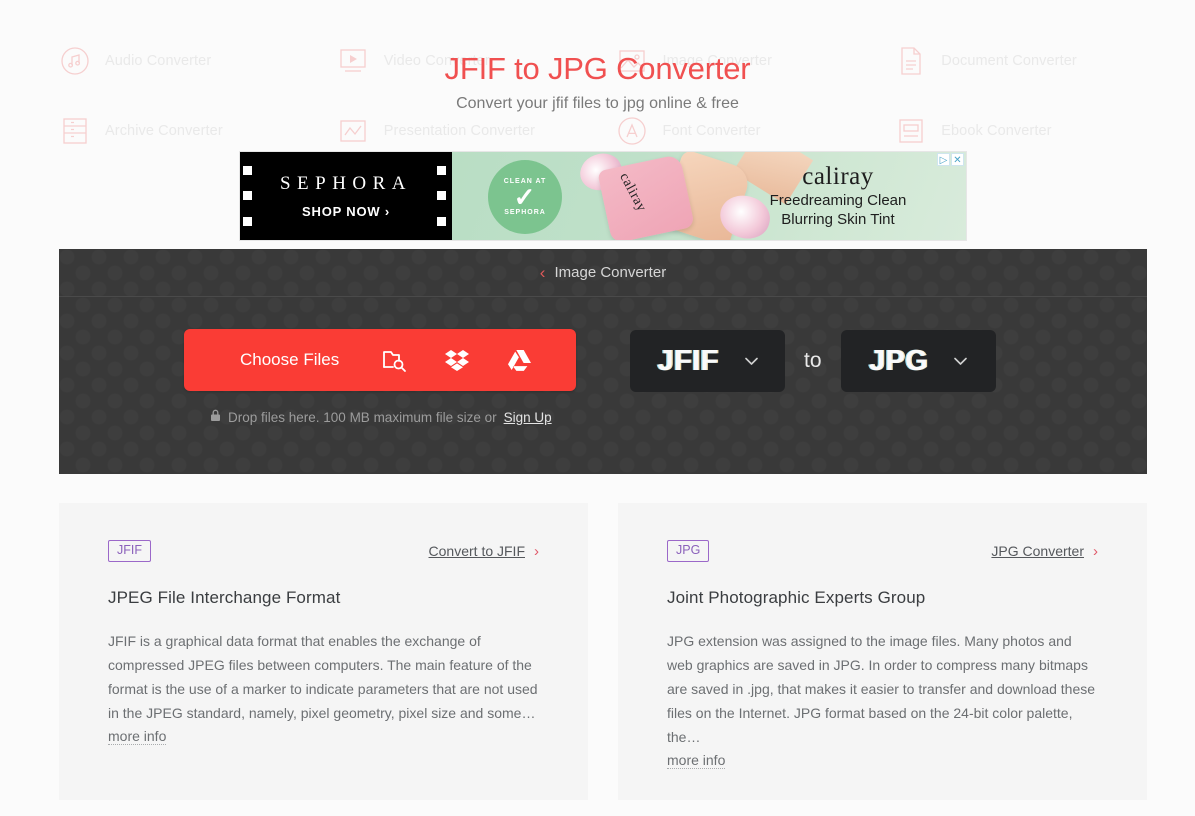 This screenshot has width=1195, height=816. What do you see at coordinates (838, 200) in the screenshot?
I see `ad-line-1: Freedreaming Clean` at bounding box center [838, 200].